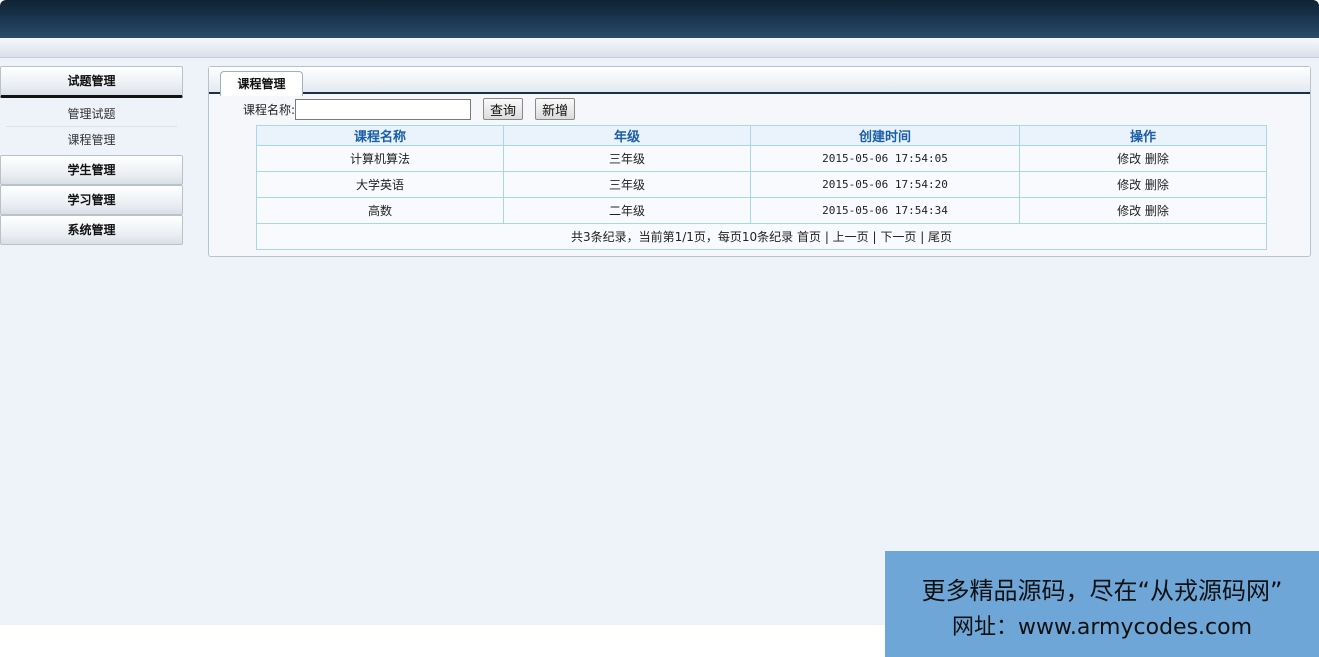 This screenshot has height=657, width=1319. I want to click on table-row: 计算机算法 三年级 2015-05-06 17:54:05 修改 删除, so click(761, 158).